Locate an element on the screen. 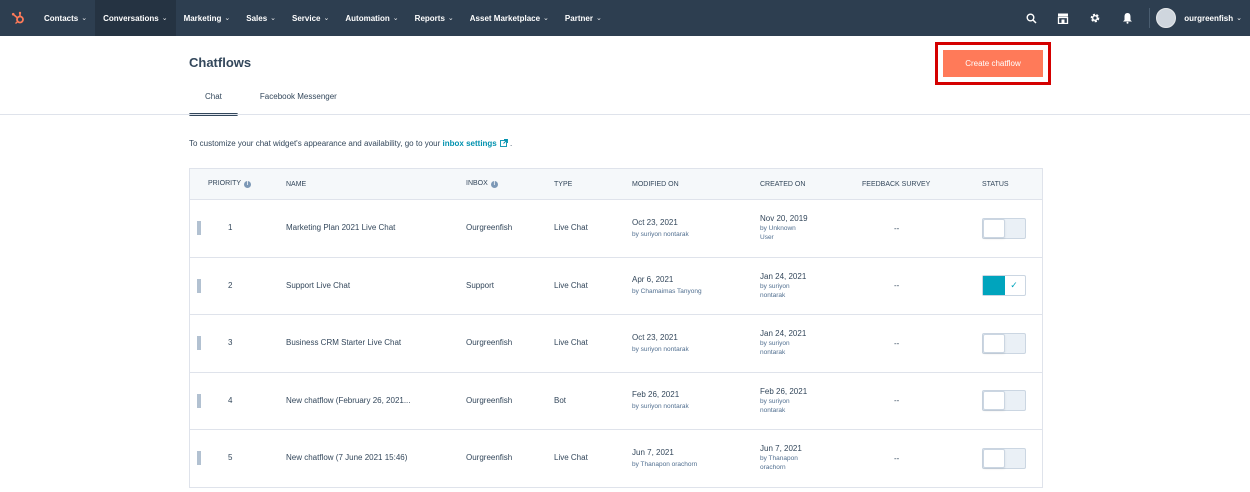 The height and width of the screenshot is (492, 1250). nav-item-partner: Partner ⌄ is located at coordinates (583, 18).